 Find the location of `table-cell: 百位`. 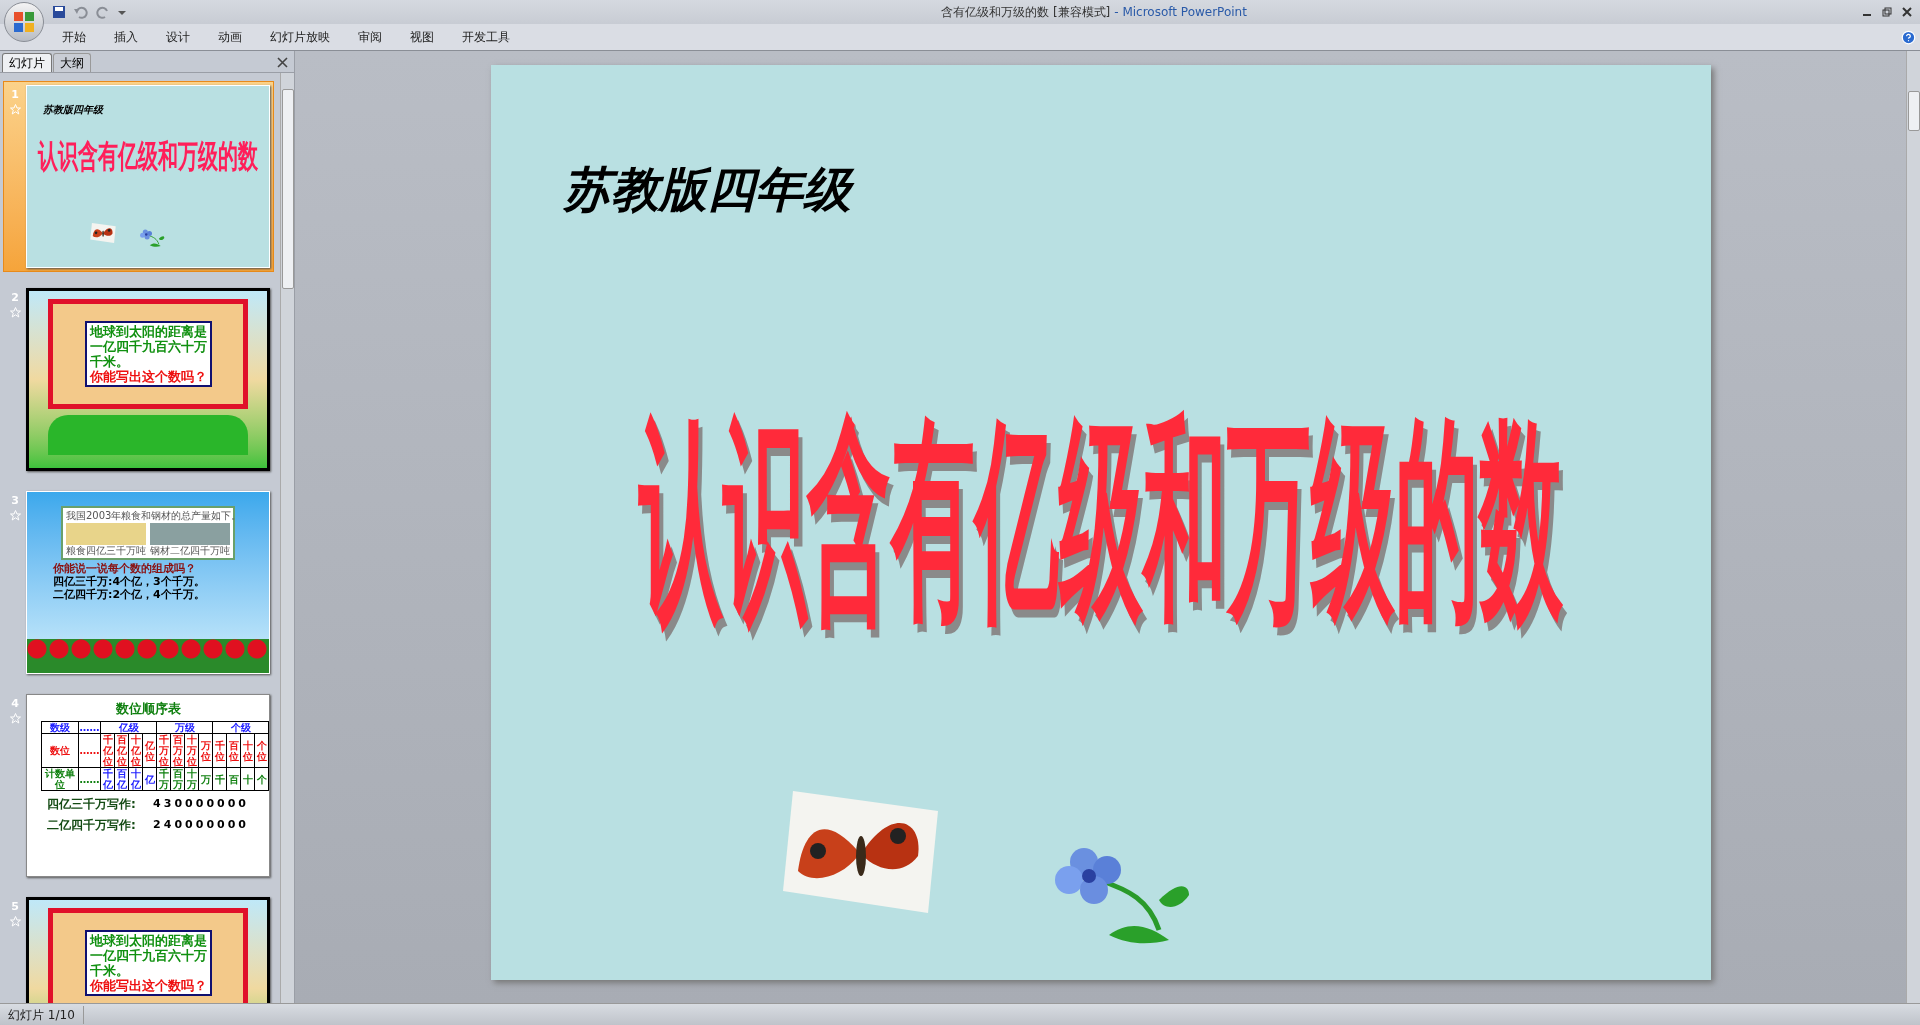

table-cell: 百位 is located at coordinates (233, 750).